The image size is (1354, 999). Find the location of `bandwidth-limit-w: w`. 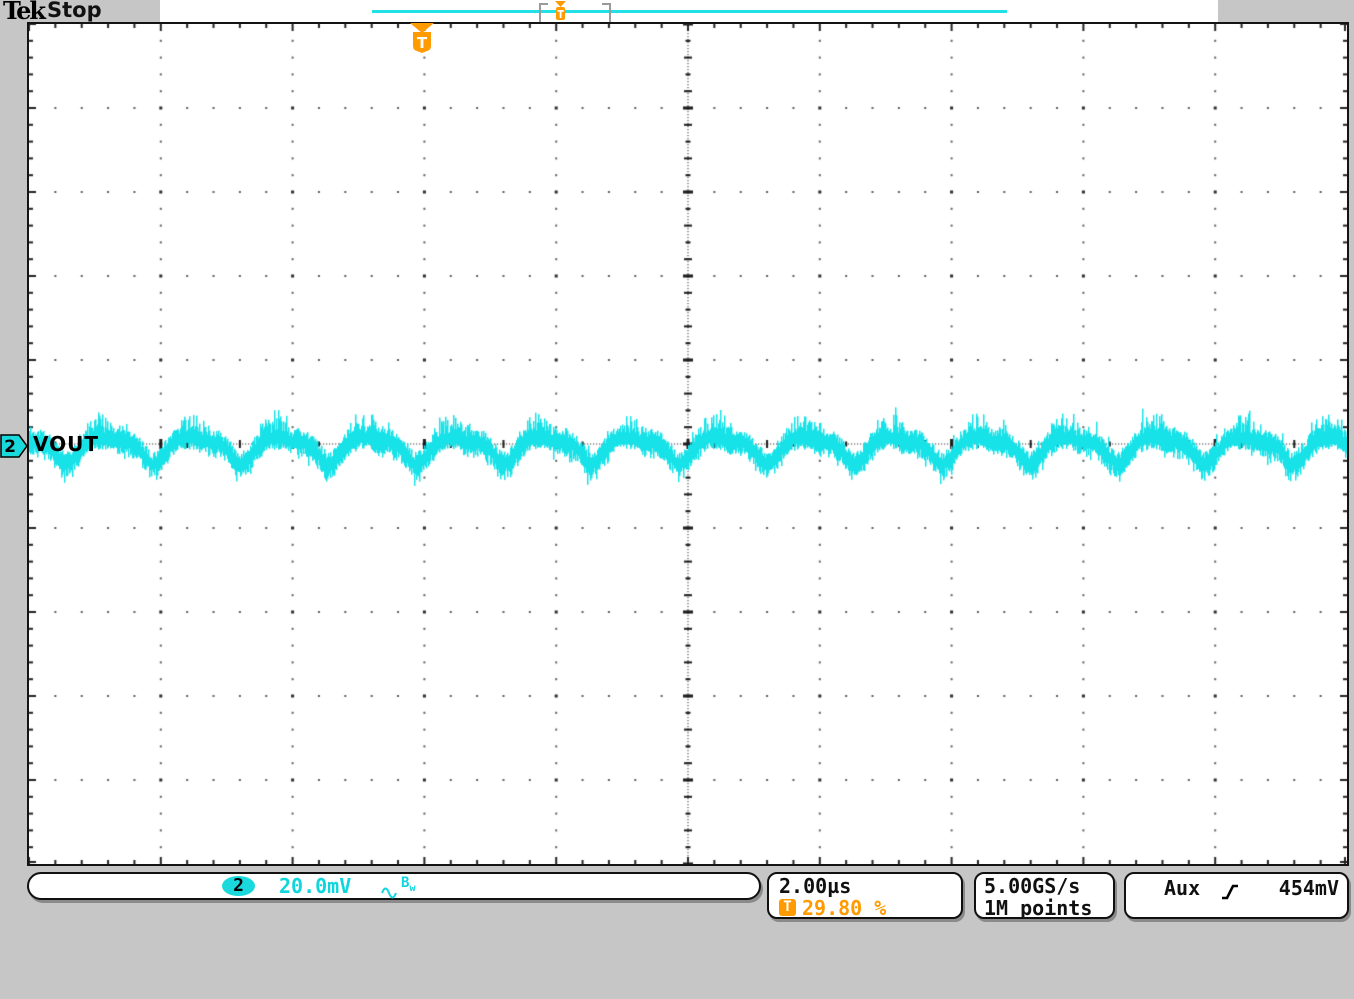

bandwidth-limit-w: w is located at coordinates (412, 888).